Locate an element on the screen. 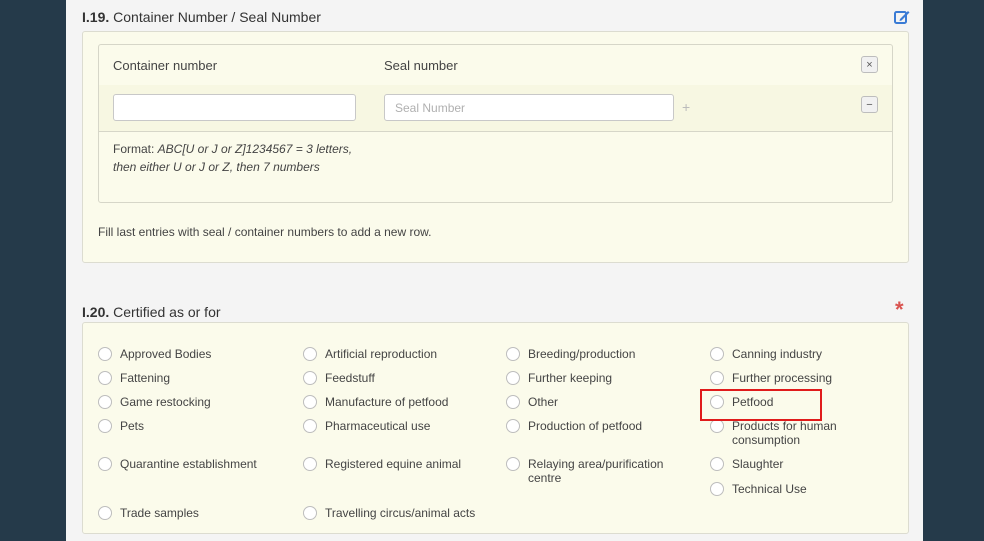 The width and height of the screenshot is (984, 541). radio-label: Production of petfood is located at coordinates (585, 426).